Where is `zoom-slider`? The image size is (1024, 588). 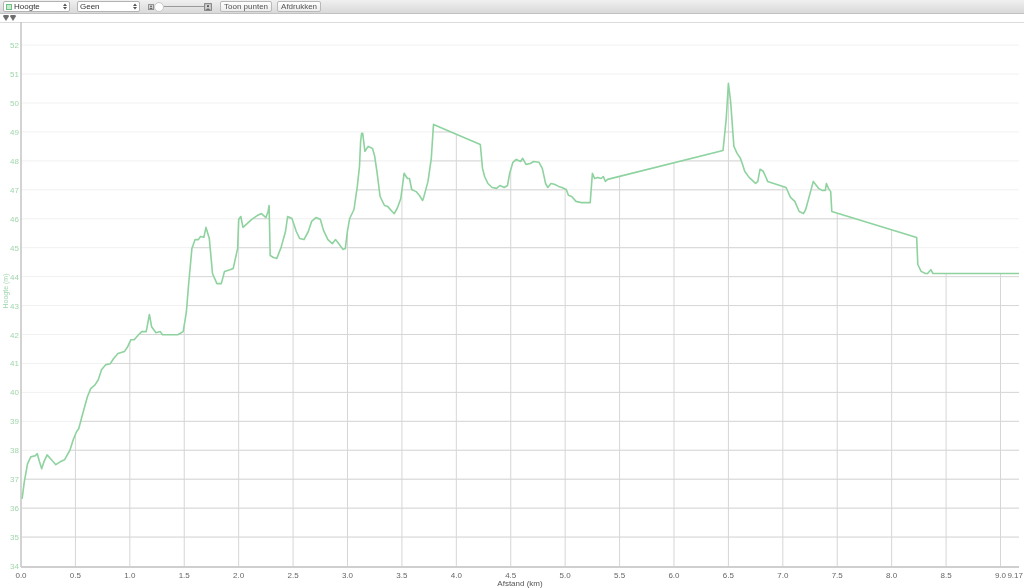
zoom-slider is located at coordinates (179, 6).